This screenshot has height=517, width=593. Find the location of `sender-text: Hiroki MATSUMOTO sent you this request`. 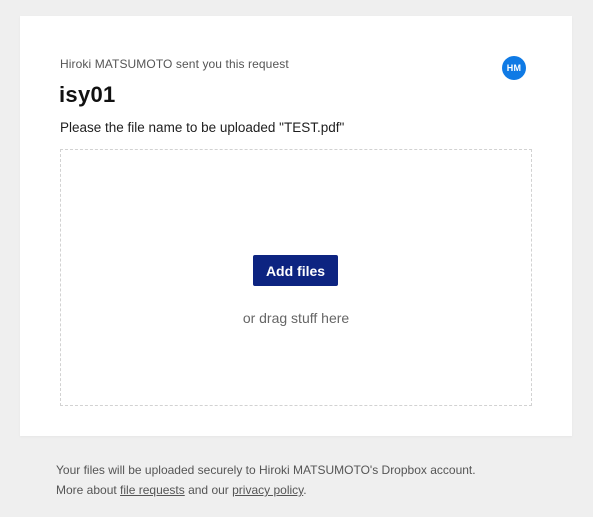

sender-text: Hiroki MATSUMOTO sent you this request is located at coordinates (174, 64).